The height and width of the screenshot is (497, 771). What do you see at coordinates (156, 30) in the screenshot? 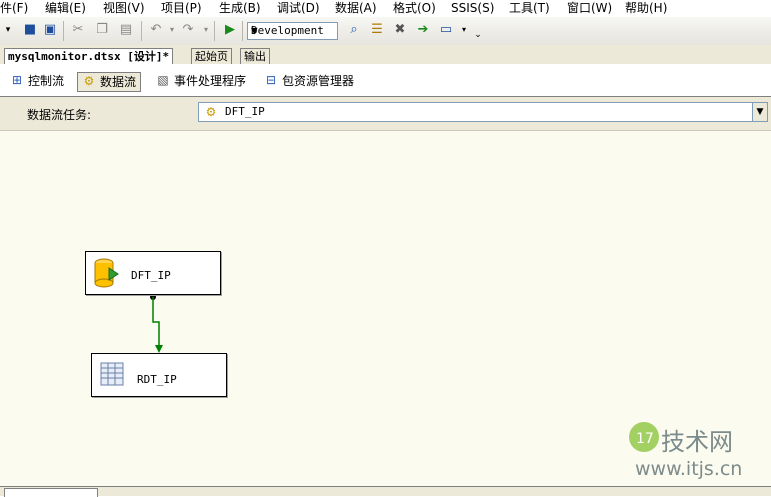
I see `undo-icon: ↶` at bounding box center [156, 30].